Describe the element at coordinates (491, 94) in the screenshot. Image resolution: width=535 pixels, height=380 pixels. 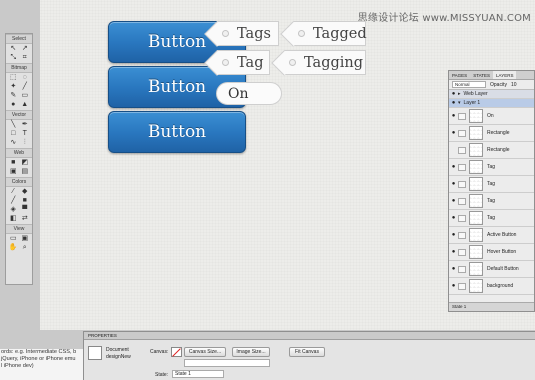
I see `layer-folder-web: ● ▸ Web Layer` at that location.